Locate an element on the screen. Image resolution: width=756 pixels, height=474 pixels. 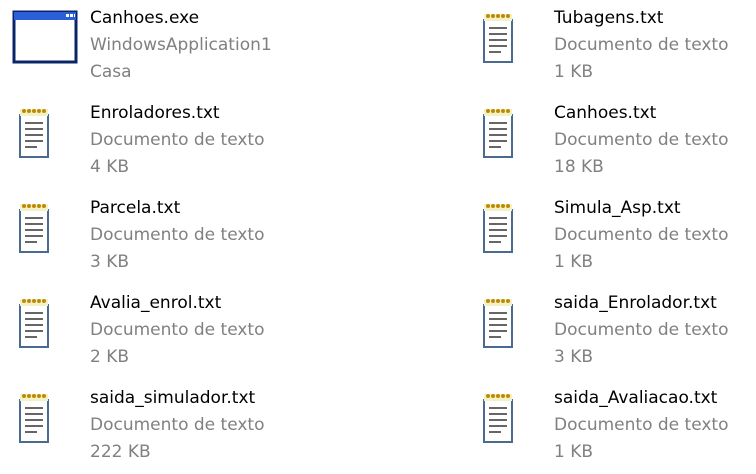
file-name: Enroladores.txt is located at coordinates (155, 113).